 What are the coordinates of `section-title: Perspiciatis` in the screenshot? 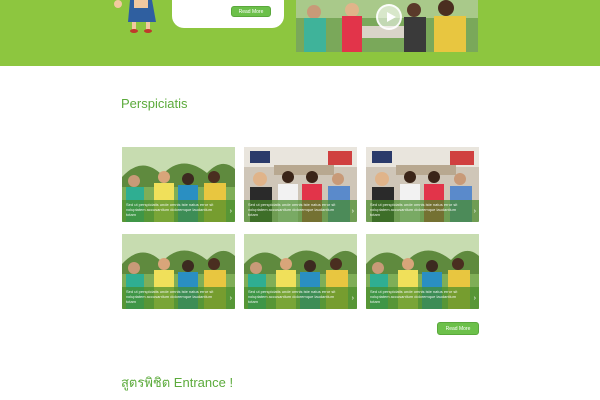 It's located at (154, 103).